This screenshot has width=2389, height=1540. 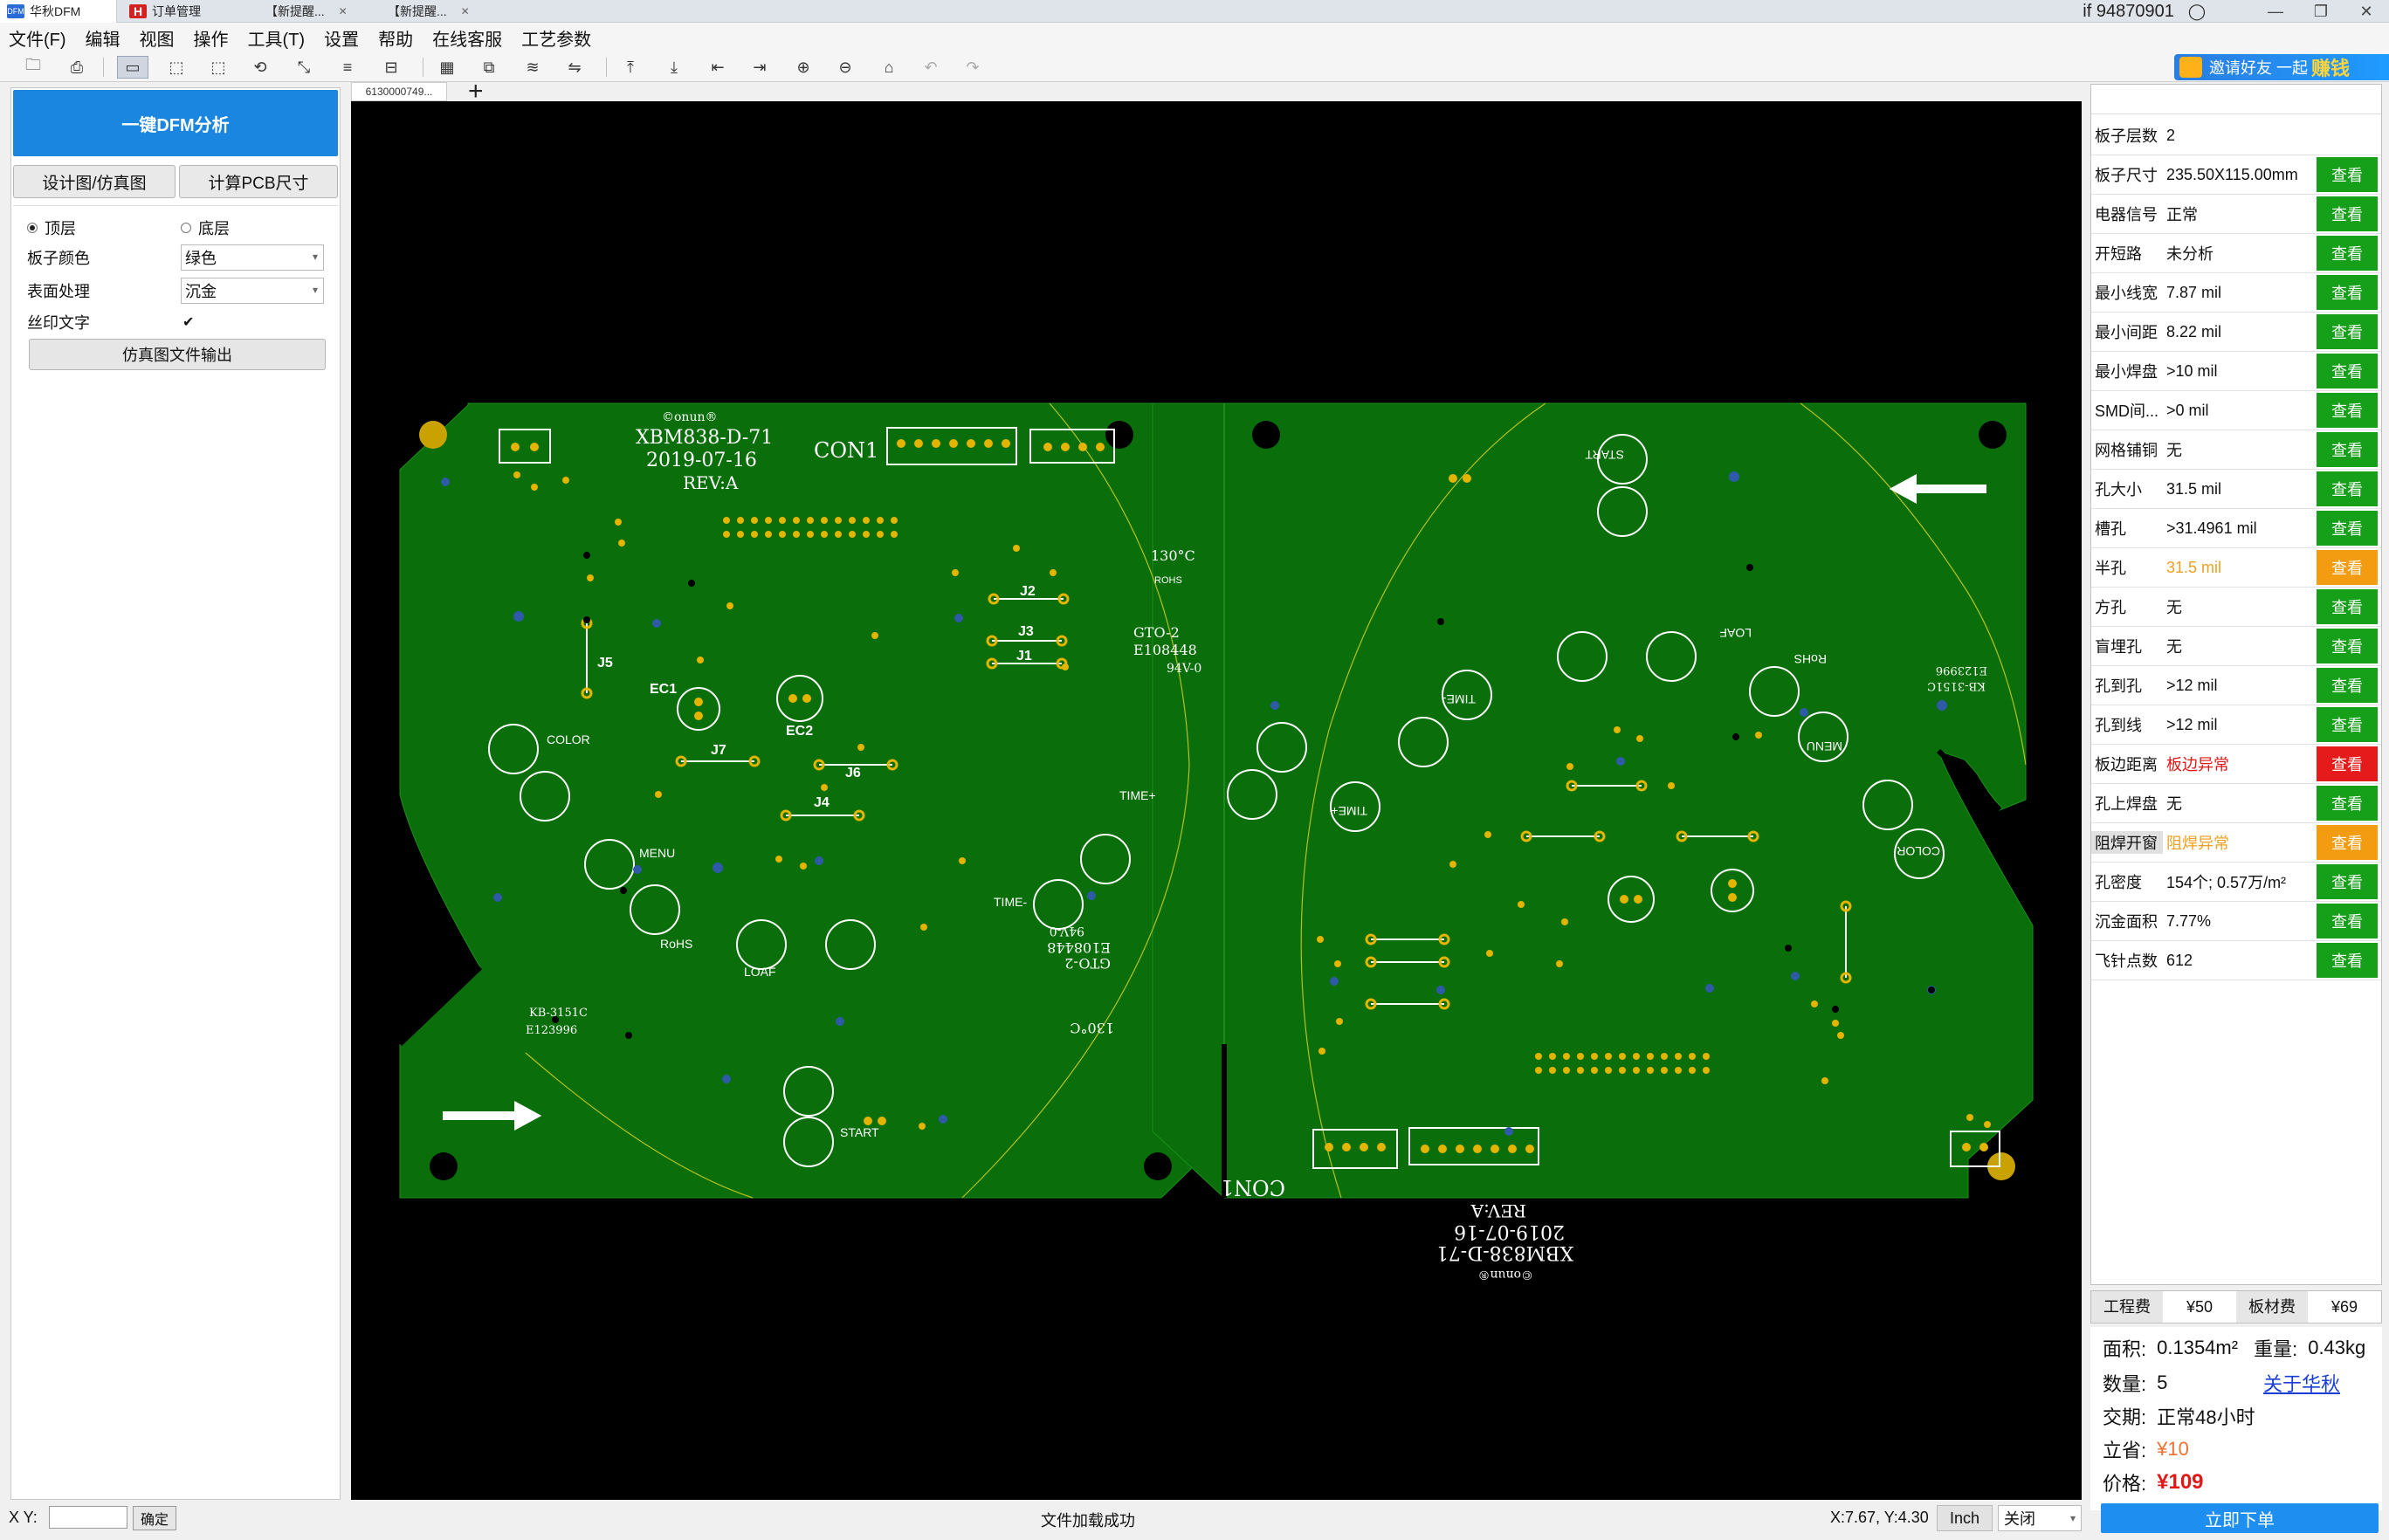 I want to click on menu-online-service: 在线客服, so click(x=467, y=38).